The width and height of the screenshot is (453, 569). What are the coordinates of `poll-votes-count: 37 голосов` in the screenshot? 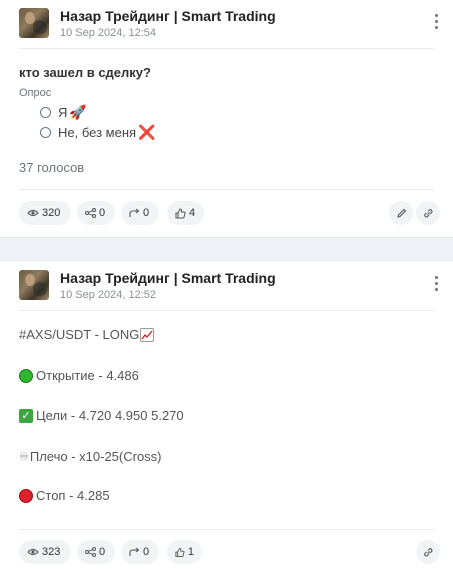 It's located at (52, 167).